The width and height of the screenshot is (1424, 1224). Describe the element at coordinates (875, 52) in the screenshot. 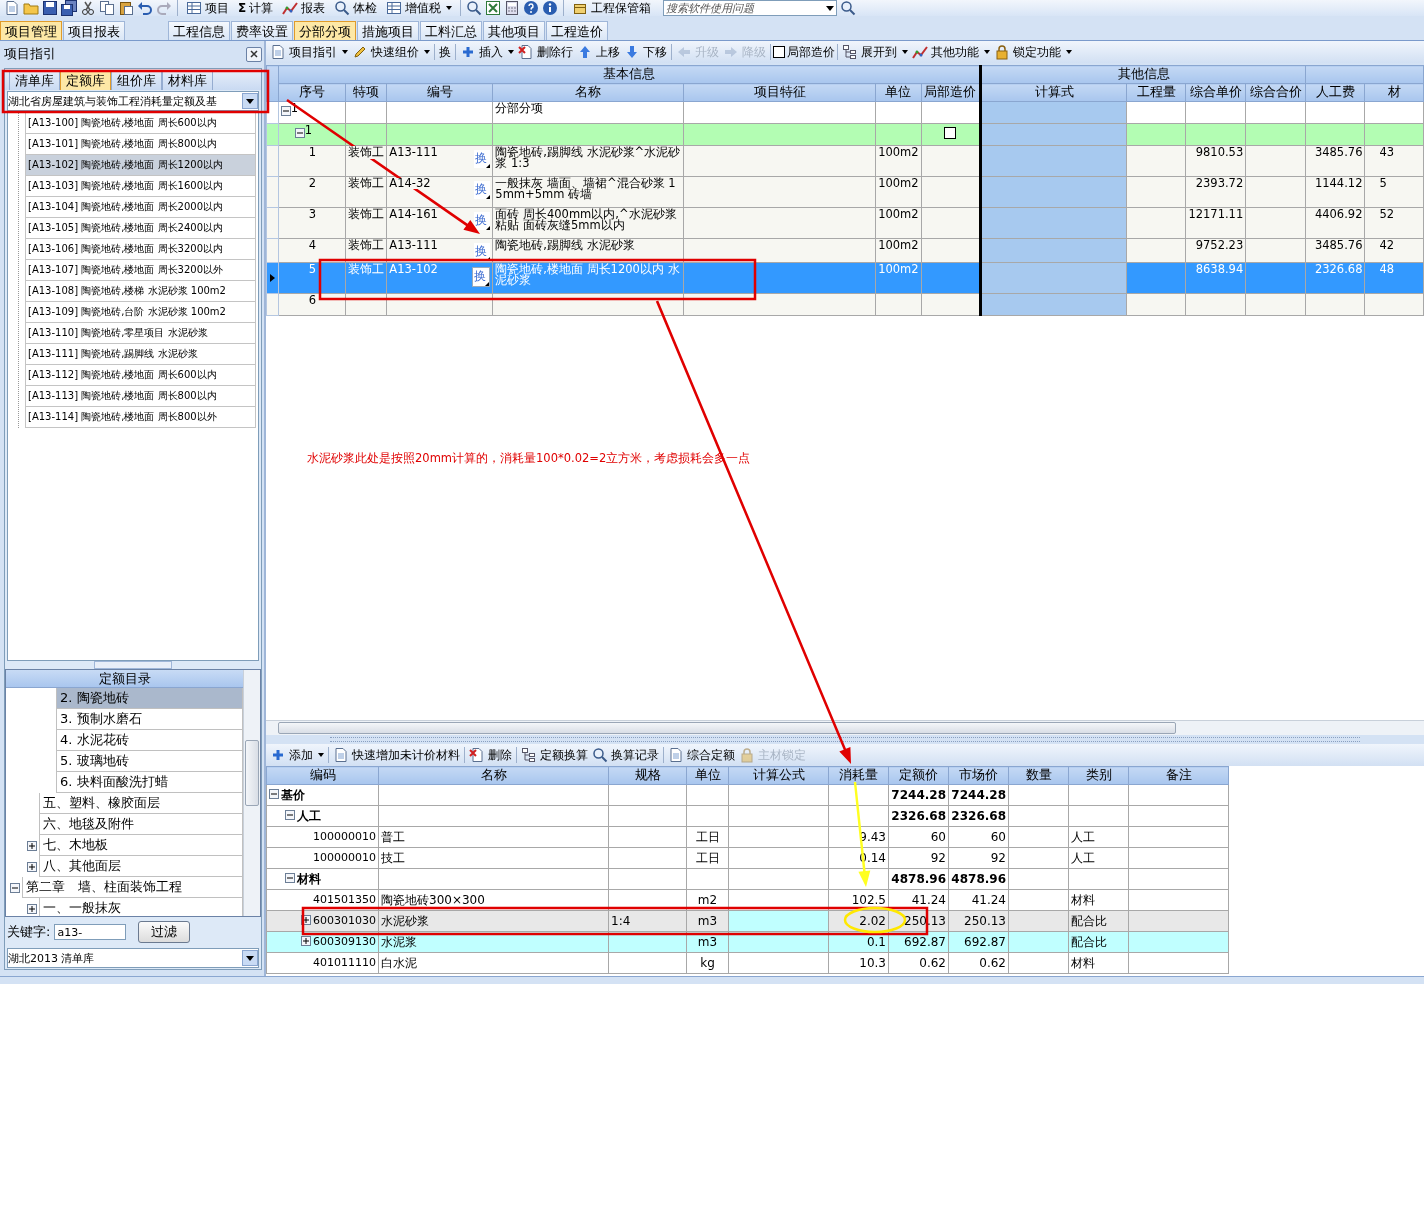

I see `toolbar-button: 展开到` at that location.